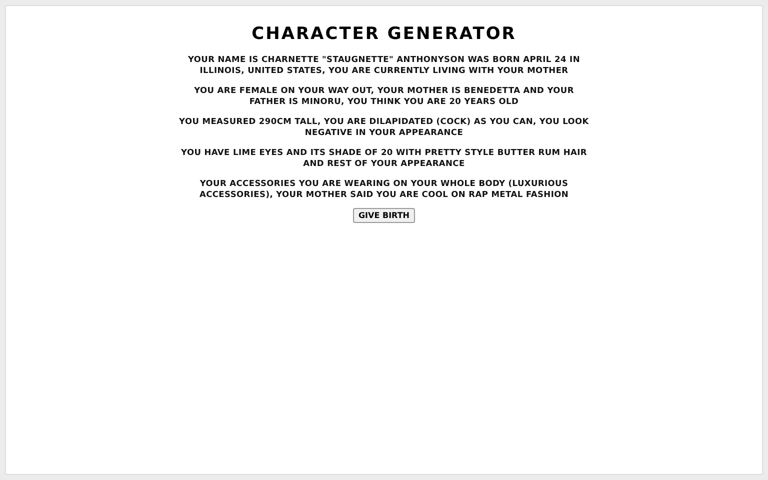  What do you see at coordinates (384, 189) in the screenshot?
I see `story-paragraph: YOUR ACCESSORIES YOU ARE WEARING ON YOUR WHOLE BODY (LUXURIOUS ACCESSORIES), YOUR MOTHER SAID YOU ARE COOL ON RAP METAL FASHION` at bounding box center [384, 189].